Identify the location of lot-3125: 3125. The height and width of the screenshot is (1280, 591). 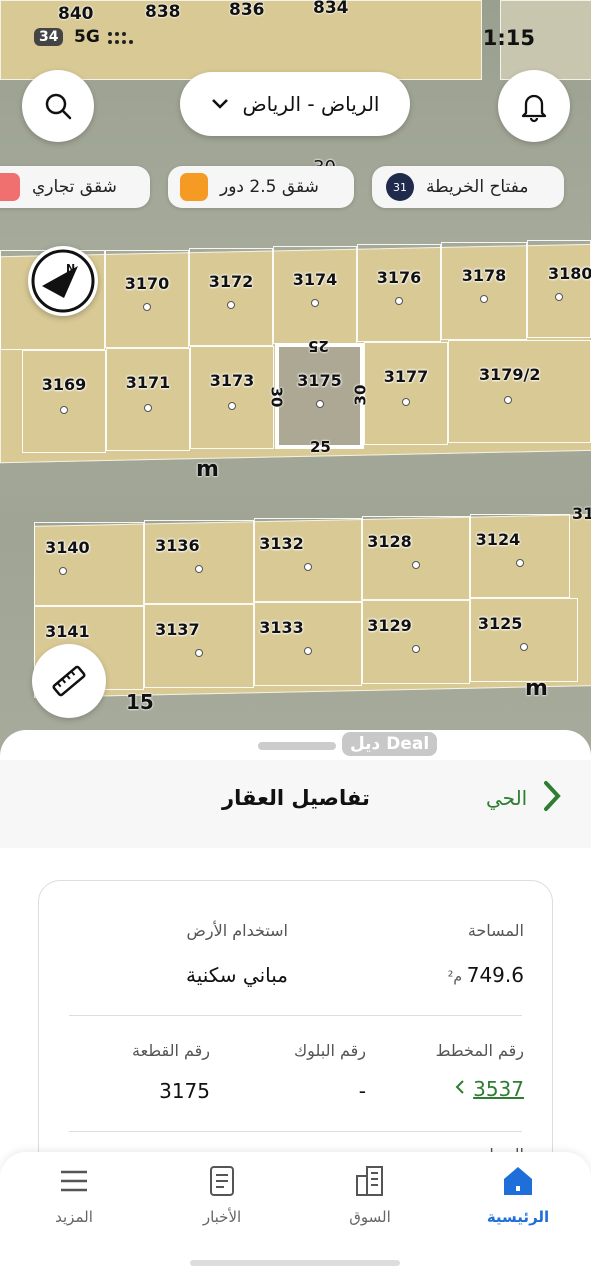
(524, 640).